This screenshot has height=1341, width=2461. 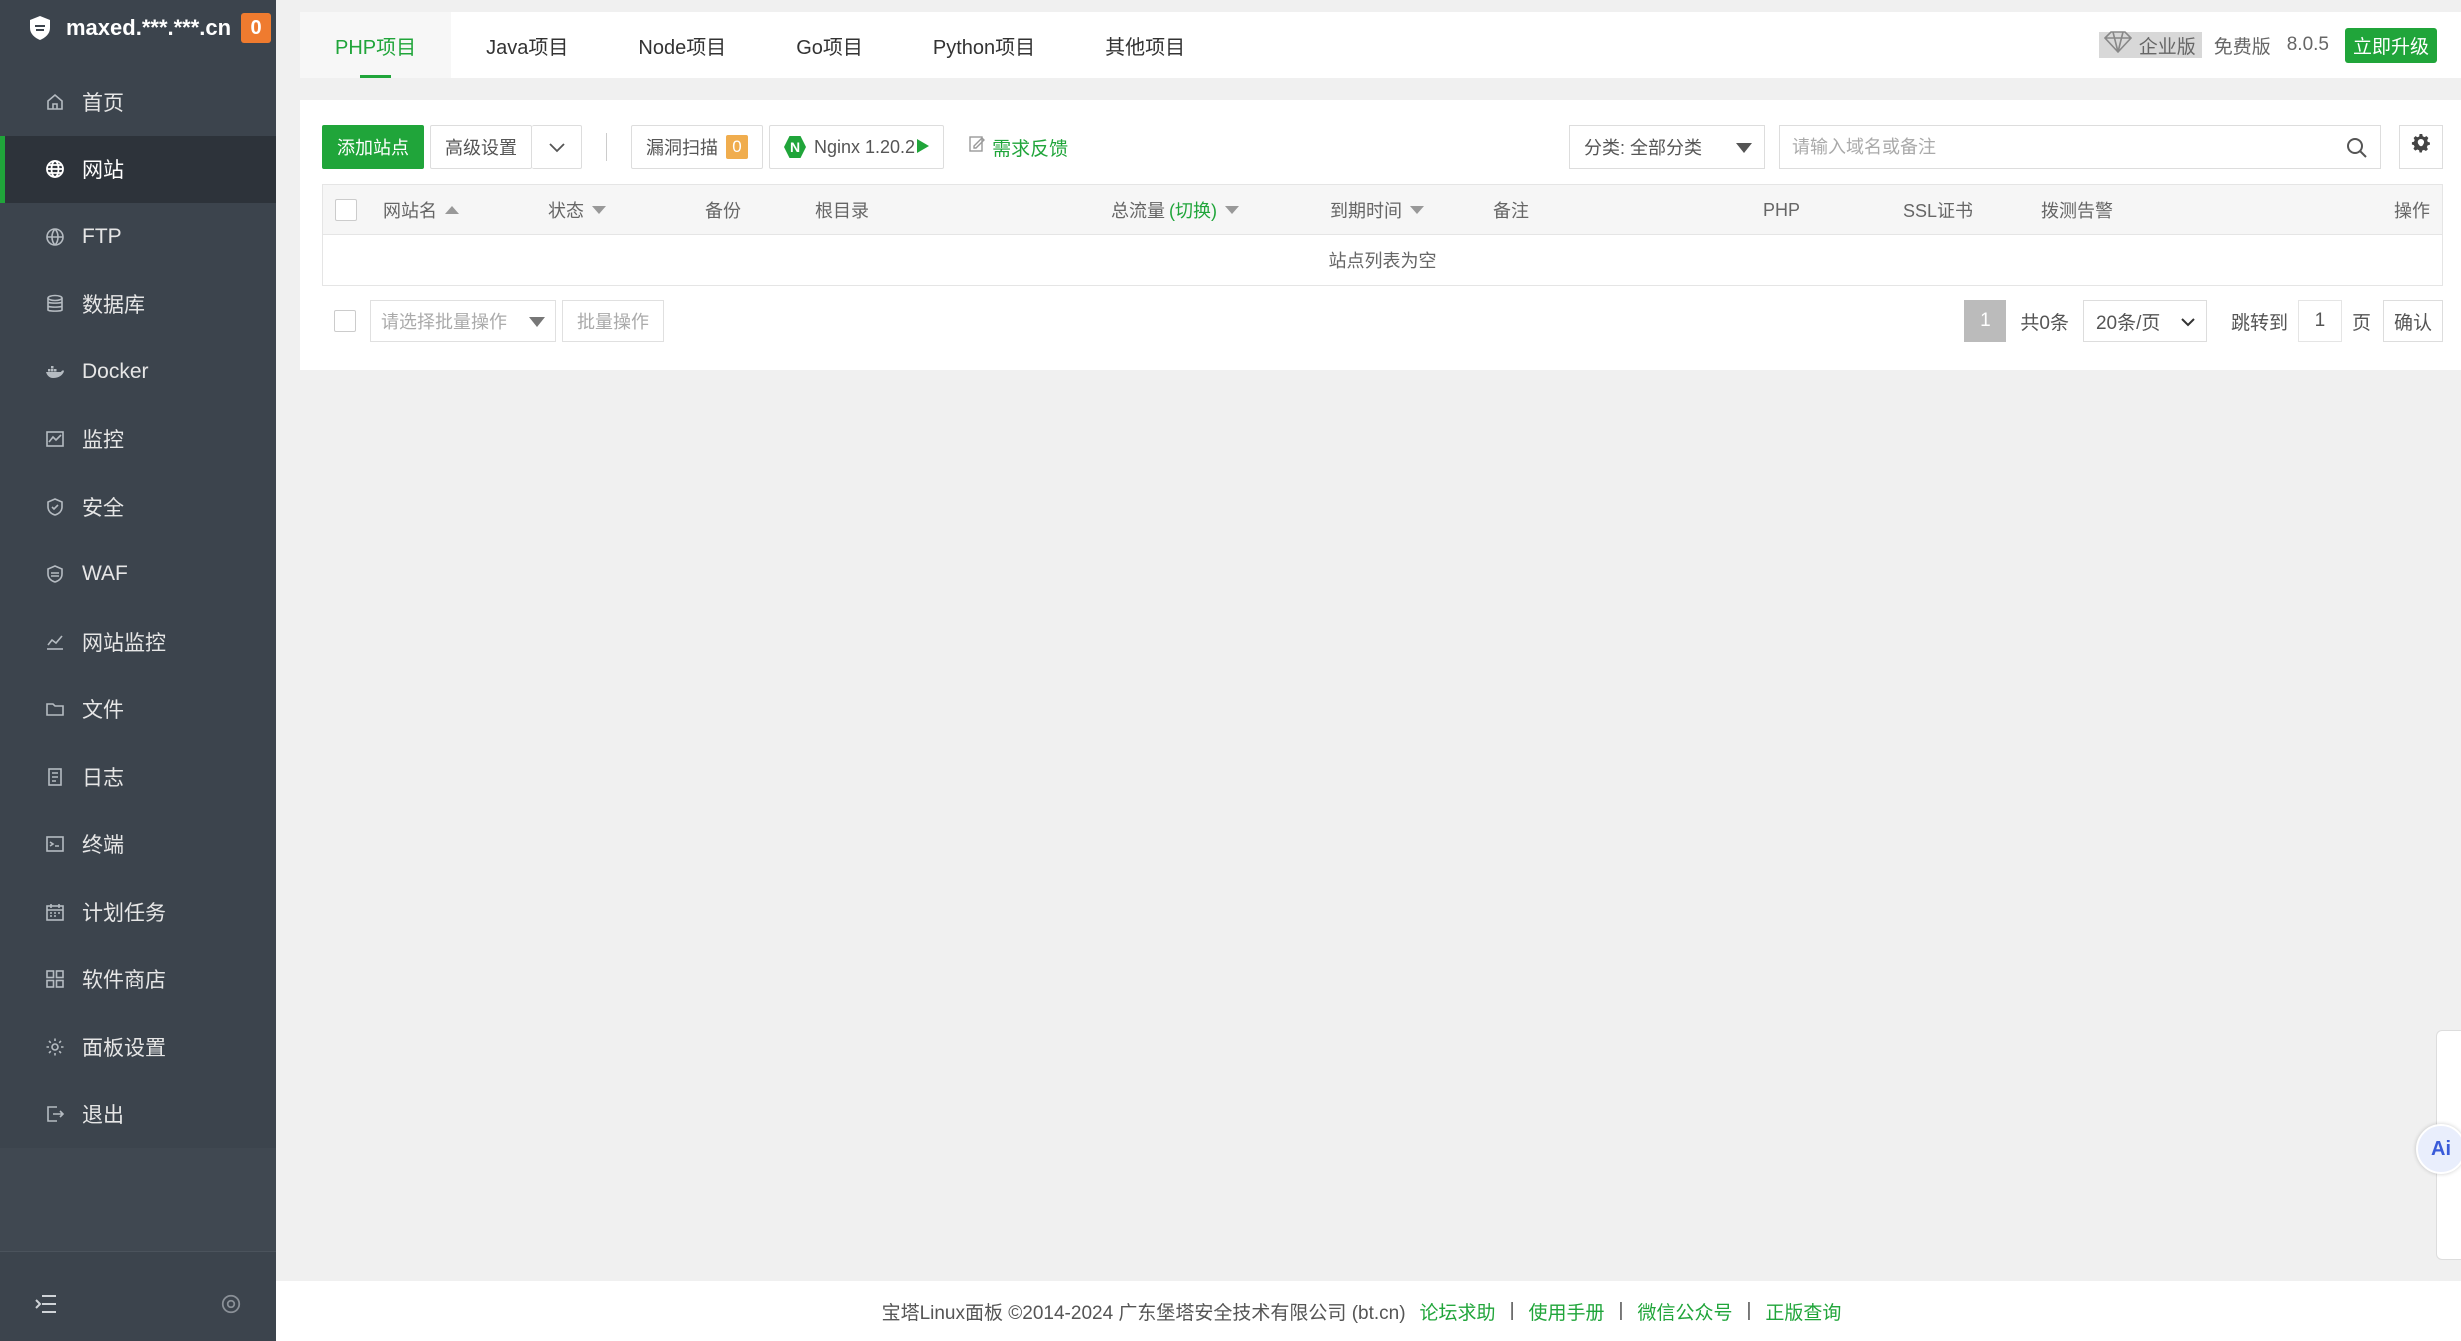 I want to click on sidebar-item-security: 安全, so click(x=138, y=507).